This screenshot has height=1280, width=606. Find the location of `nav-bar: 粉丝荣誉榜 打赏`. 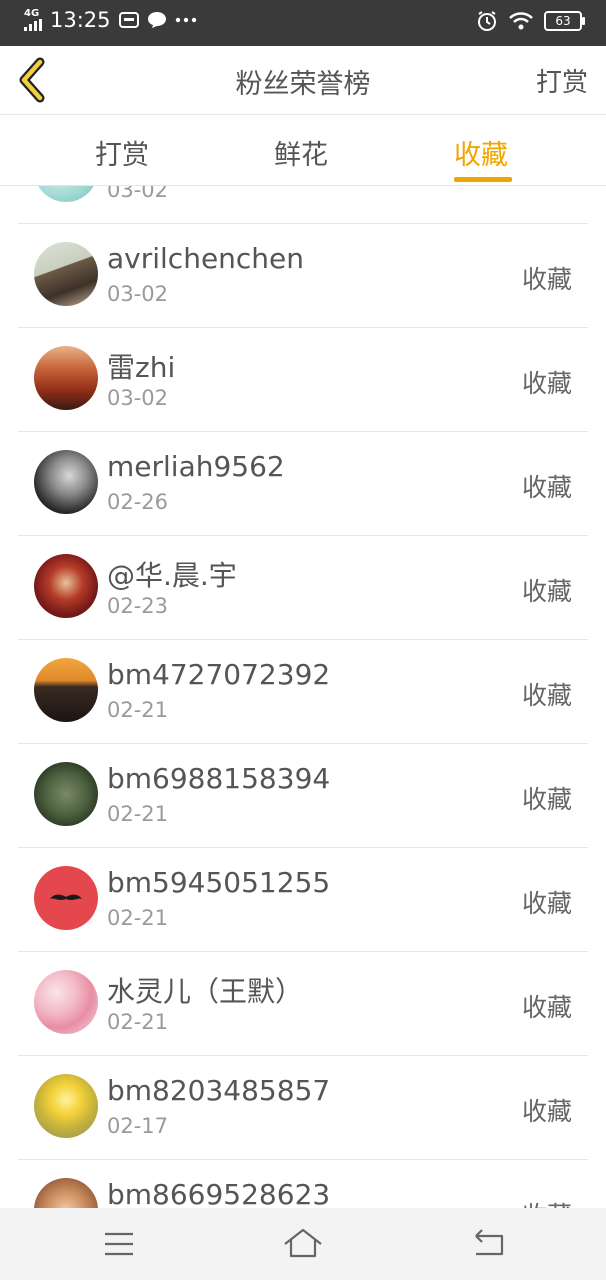

nav-bar: 粉丝荣誉榜 打赏 is located at coordinates (303, 80).